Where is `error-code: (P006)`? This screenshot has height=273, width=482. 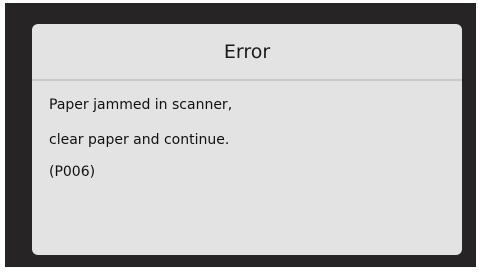 error-code: (P006) is located at coordinates (72, 172).